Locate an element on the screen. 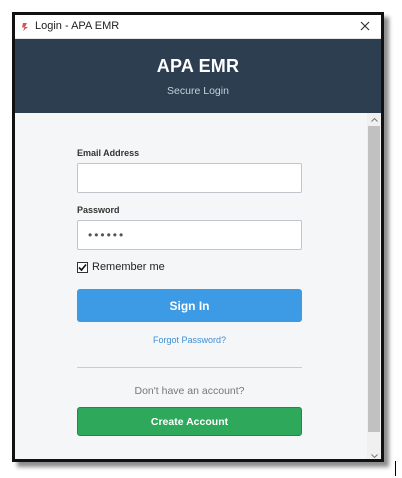 Image resolution: width=402 pixels, height=478 pixels. chevron-down-icon is located at coordinates (374, 455).